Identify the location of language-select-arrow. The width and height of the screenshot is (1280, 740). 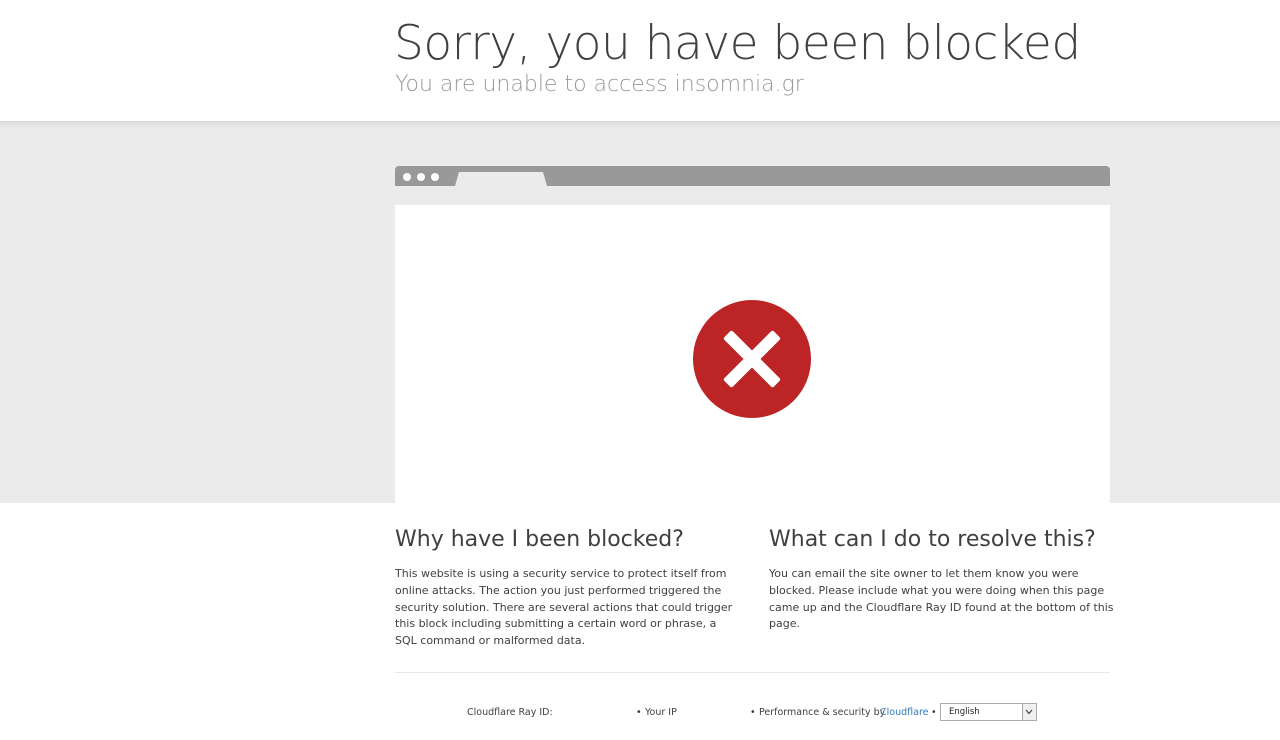
(1029, 712).